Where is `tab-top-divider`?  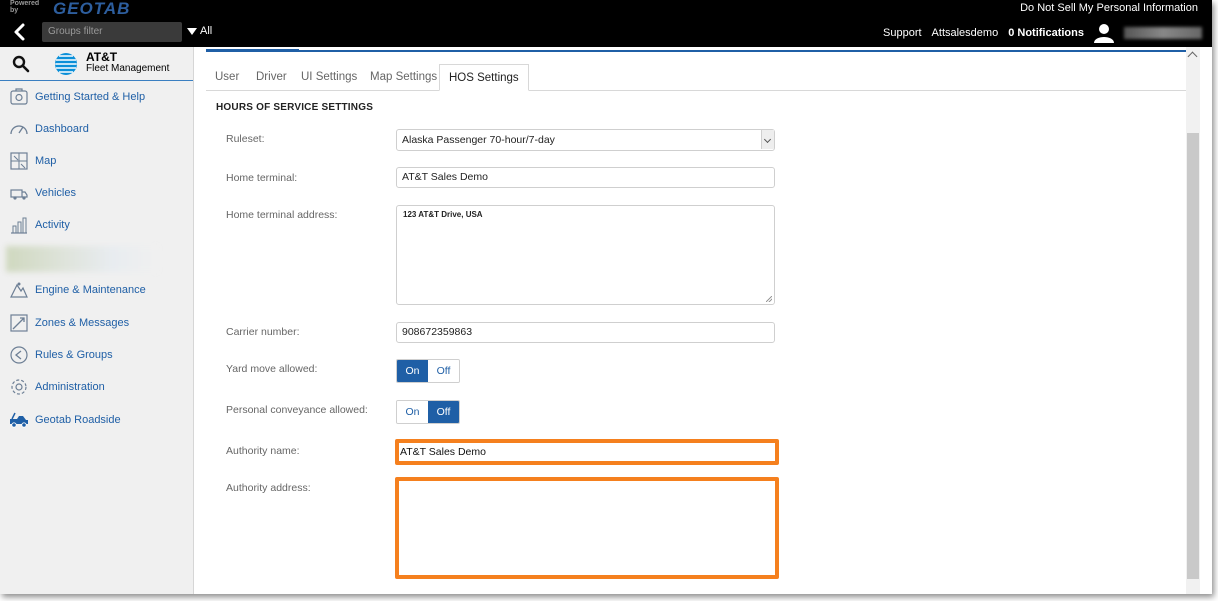
tab-top-divider is located at coordinates (696, 51).